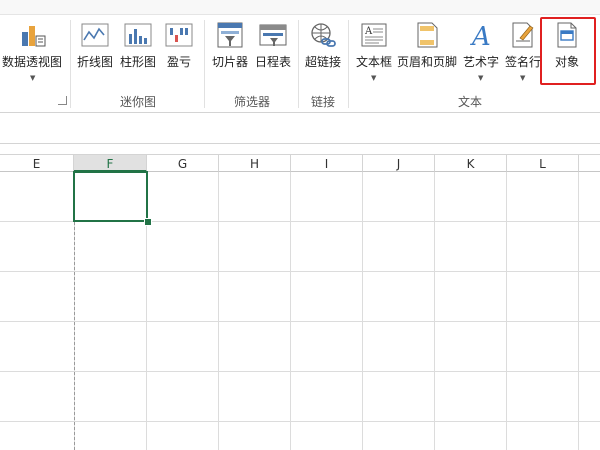  What do you see at coordinates (469, 102) in the screenshot?
I see `group-label-text: 文本` at bounding box center [469, 102].